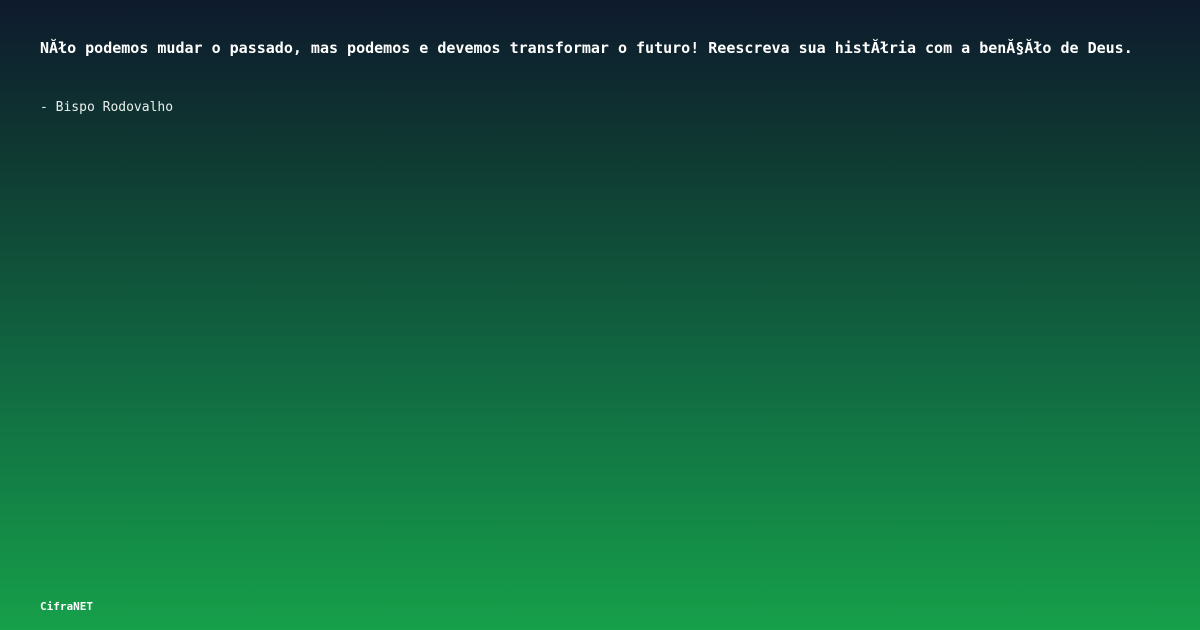  I want to click on brand-name: CifraNET, so click(66, 606).